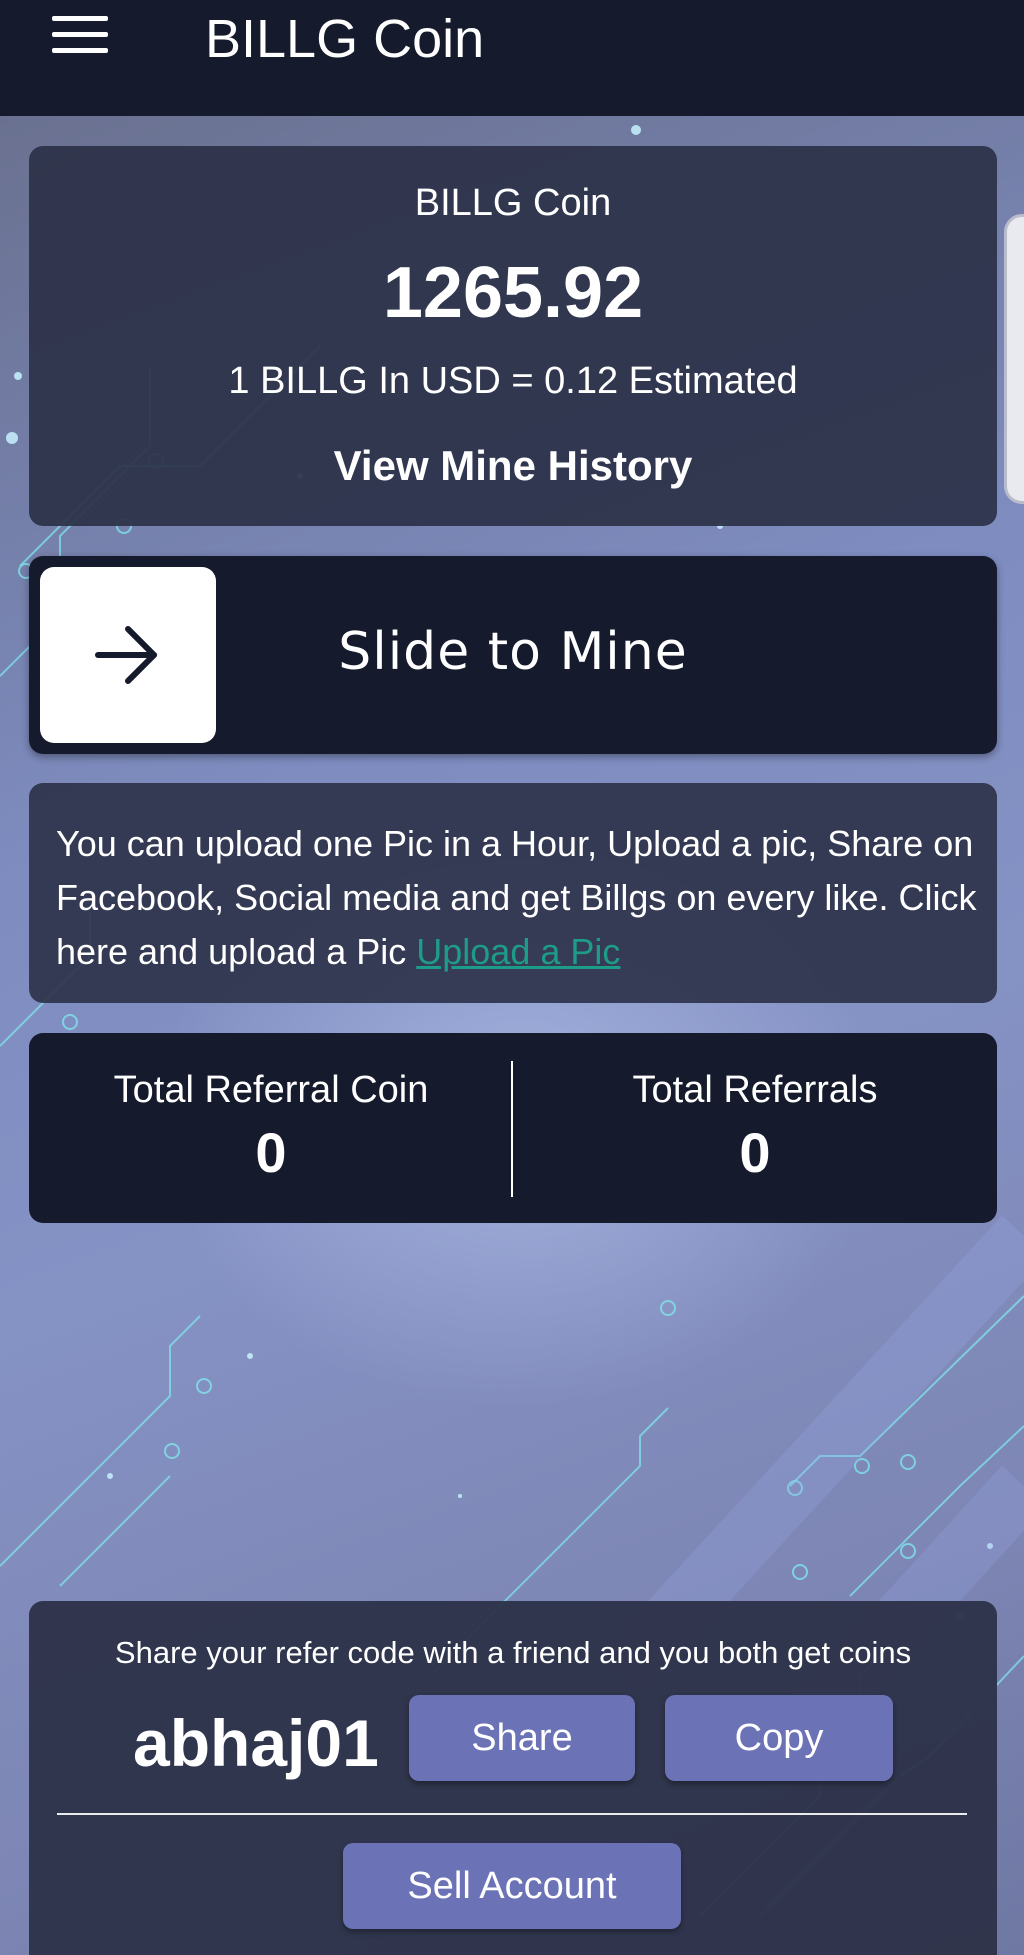  What do you see at coordinates (513, 381) in the screenshot?
I see `usd-rate-text: 1 BILLG In USD = 0.12 Estimated` at bounding box center [513, 381].